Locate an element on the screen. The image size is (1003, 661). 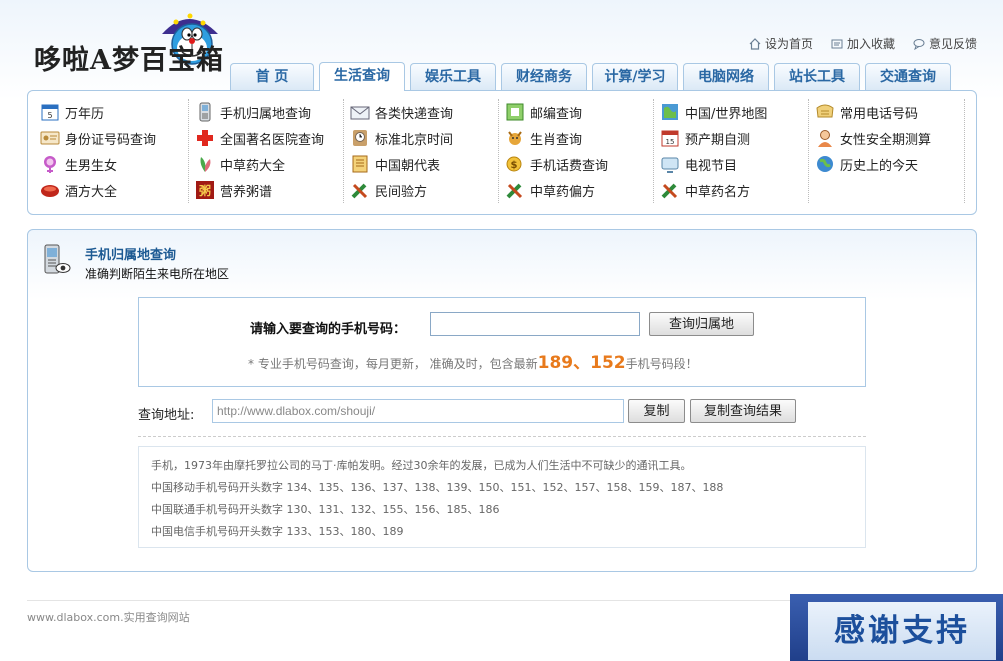
nav-column-5: 中国/世界地图 15 预产期自测 电视节目 中草药名方 is located at coordinates (737, 151).